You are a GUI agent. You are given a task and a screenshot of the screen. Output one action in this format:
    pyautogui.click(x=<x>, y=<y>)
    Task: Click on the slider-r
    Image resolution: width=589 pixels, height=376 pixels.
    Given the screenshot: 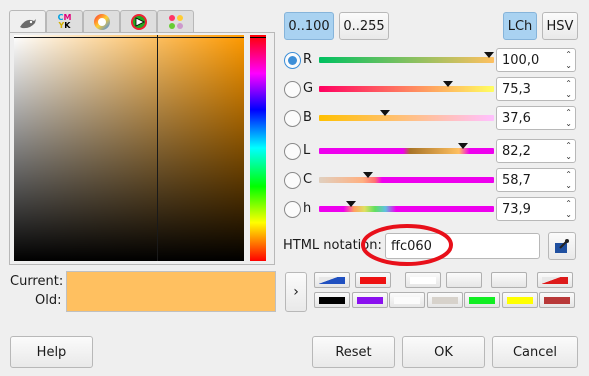 What is the action you would take?
    pyautogui.click(x=406, y=57)
    